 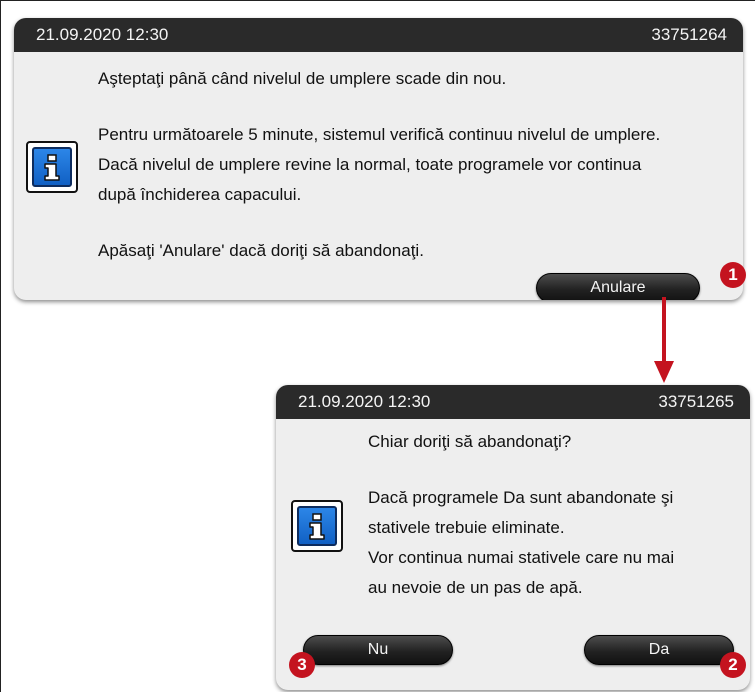 What do you see at coordinates (696, 401) in the screenshot?
I see `dialog-message-id: 33751265` at bounding box center [696, 401].